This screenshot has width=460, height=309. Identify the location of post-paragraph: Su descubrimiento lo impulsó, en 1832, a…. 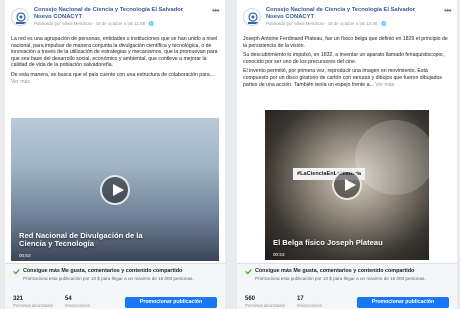
(343, 58).